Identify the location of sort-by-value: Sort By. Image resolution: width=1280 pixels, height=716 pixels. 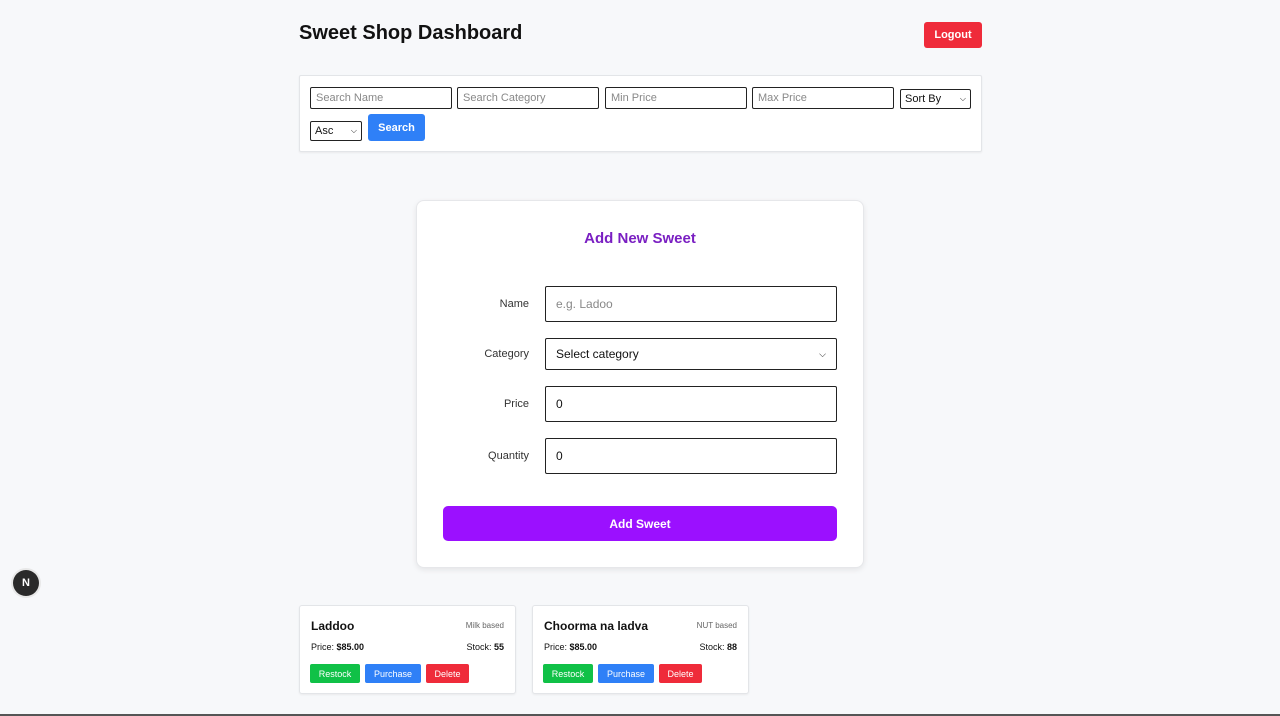
(923, 99).